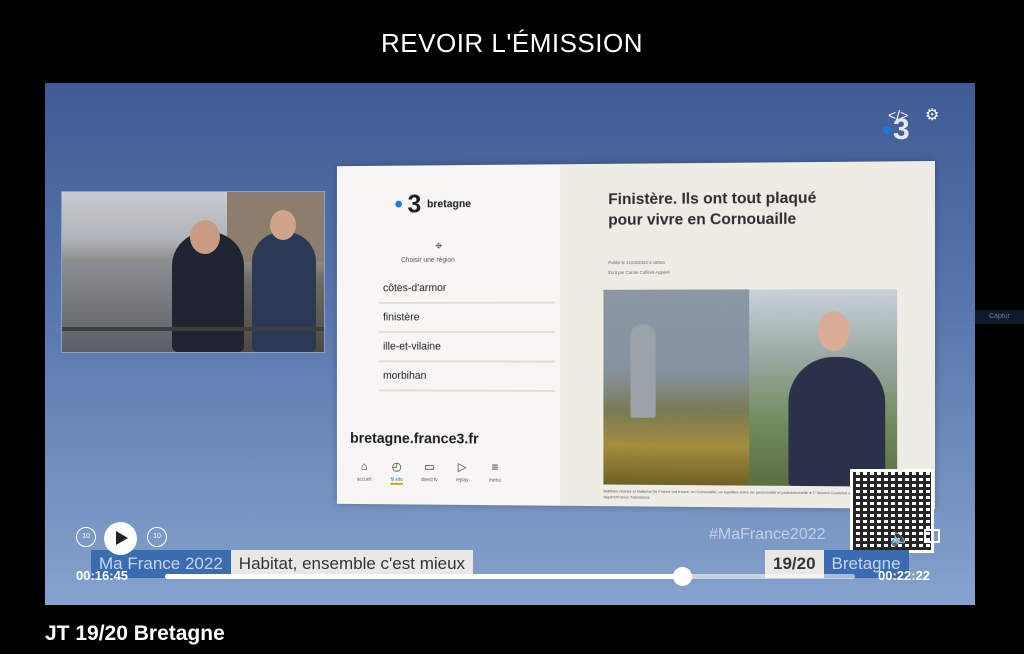 This screenshot has width=1024, height=654. I want to click on forward-10-button: 10, so click(157, 537).